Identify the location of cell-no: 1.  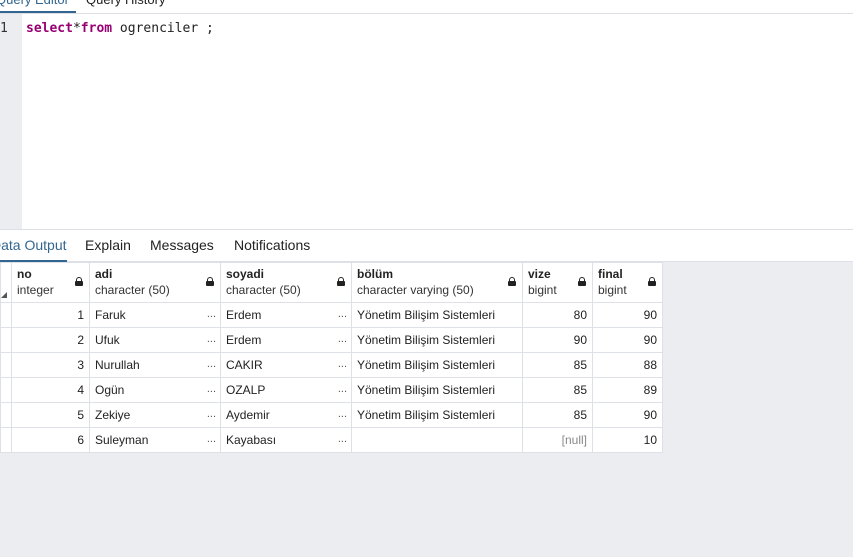
(50, 315).